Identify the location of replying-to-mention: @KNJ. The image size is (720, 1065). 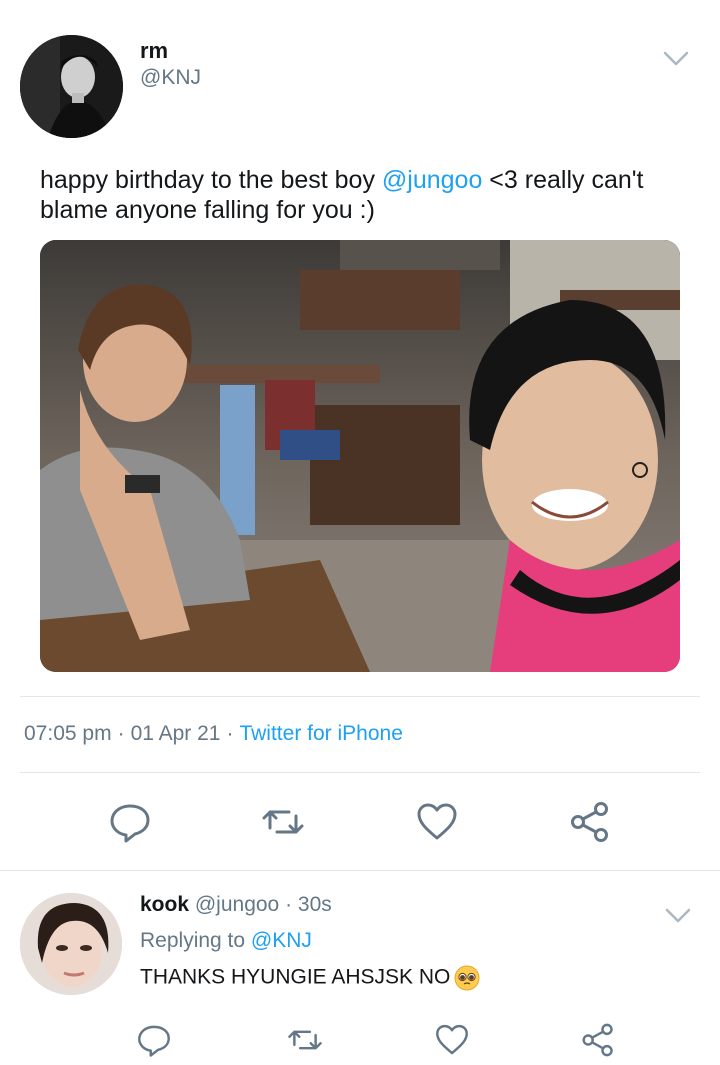
(281, 940).